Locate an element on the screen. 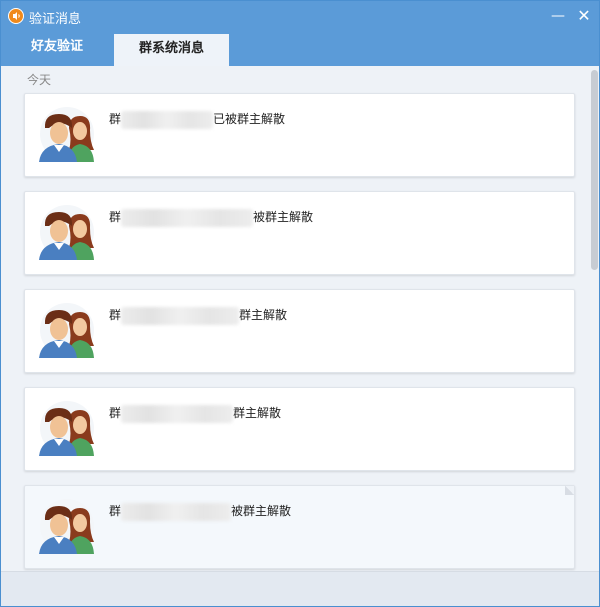 Image resolution: width=600 pixels, height=607 pixels. footer-bar is located at coordinates (300, 588).